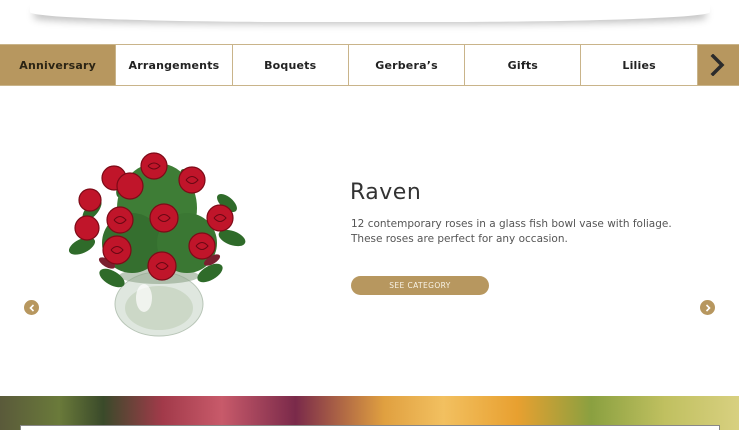 This screenshot has height=430, width=739. Describe the element at coordinates (58, 65) in the screenshot. I see `tab-anniversary: Anniversary` at that location.